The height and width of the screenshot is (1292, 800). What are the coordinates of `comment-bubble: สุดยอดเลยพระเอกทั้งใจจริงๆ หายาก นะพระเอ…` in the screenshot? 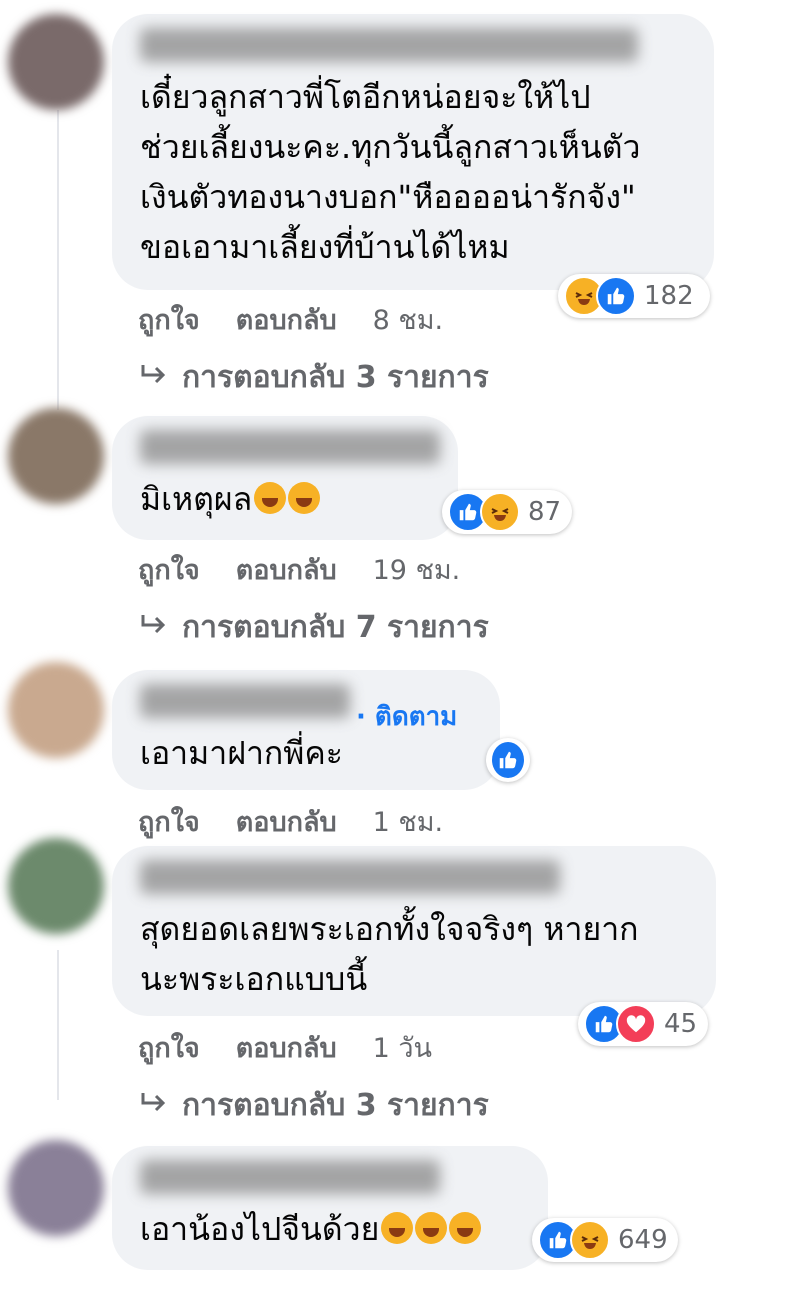 It's located at (414, 931).